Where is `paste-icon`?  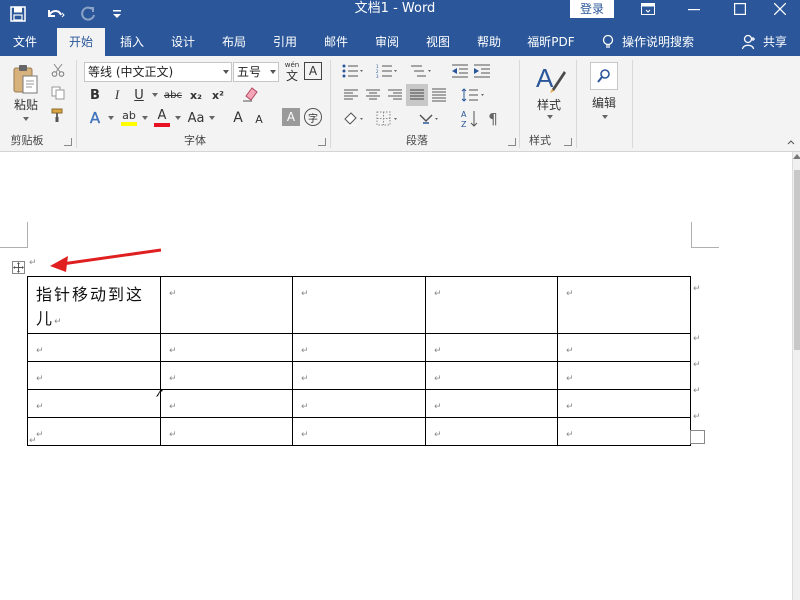 paste-icon is located at coordinates (26, 79).